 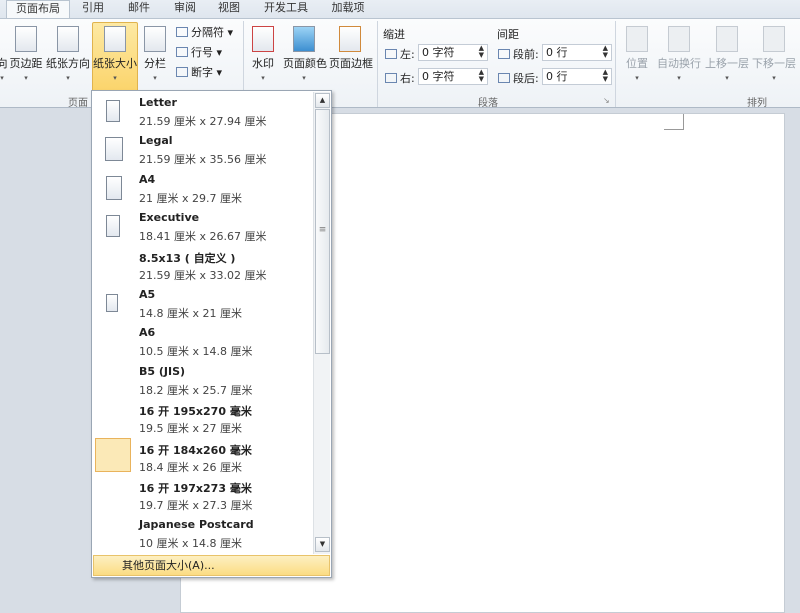 I want to click on size-button: 纸张大小 ▾, so click(x=115, y=57).